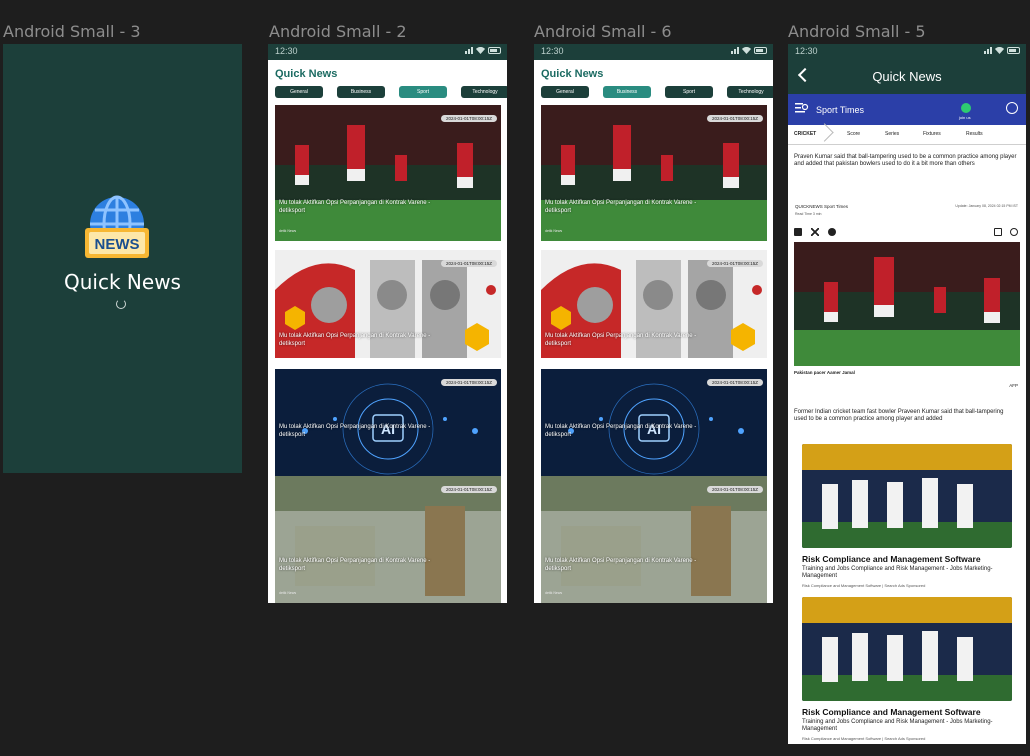 The height and width of the screenshot is (756, 1030). What do you see at coordinates (121, 304) in the screenshot?
I see `loading-spinner-icon` at bounding box center [121, 304].